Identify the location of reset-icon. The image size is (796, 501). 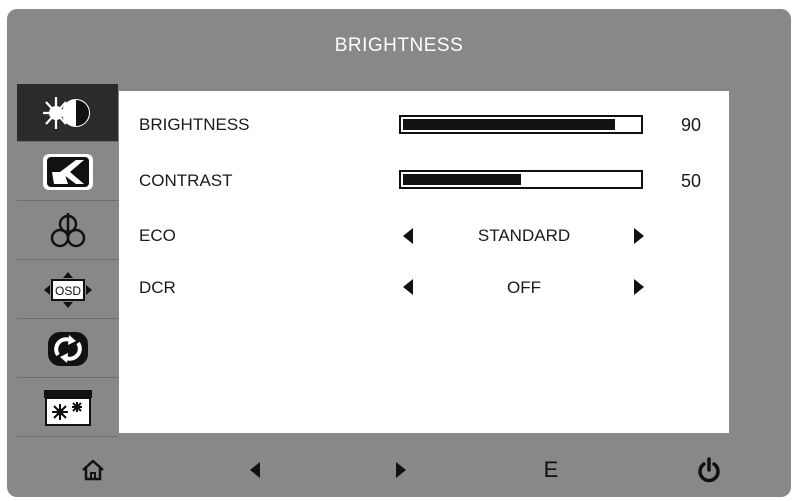
(68, 349).